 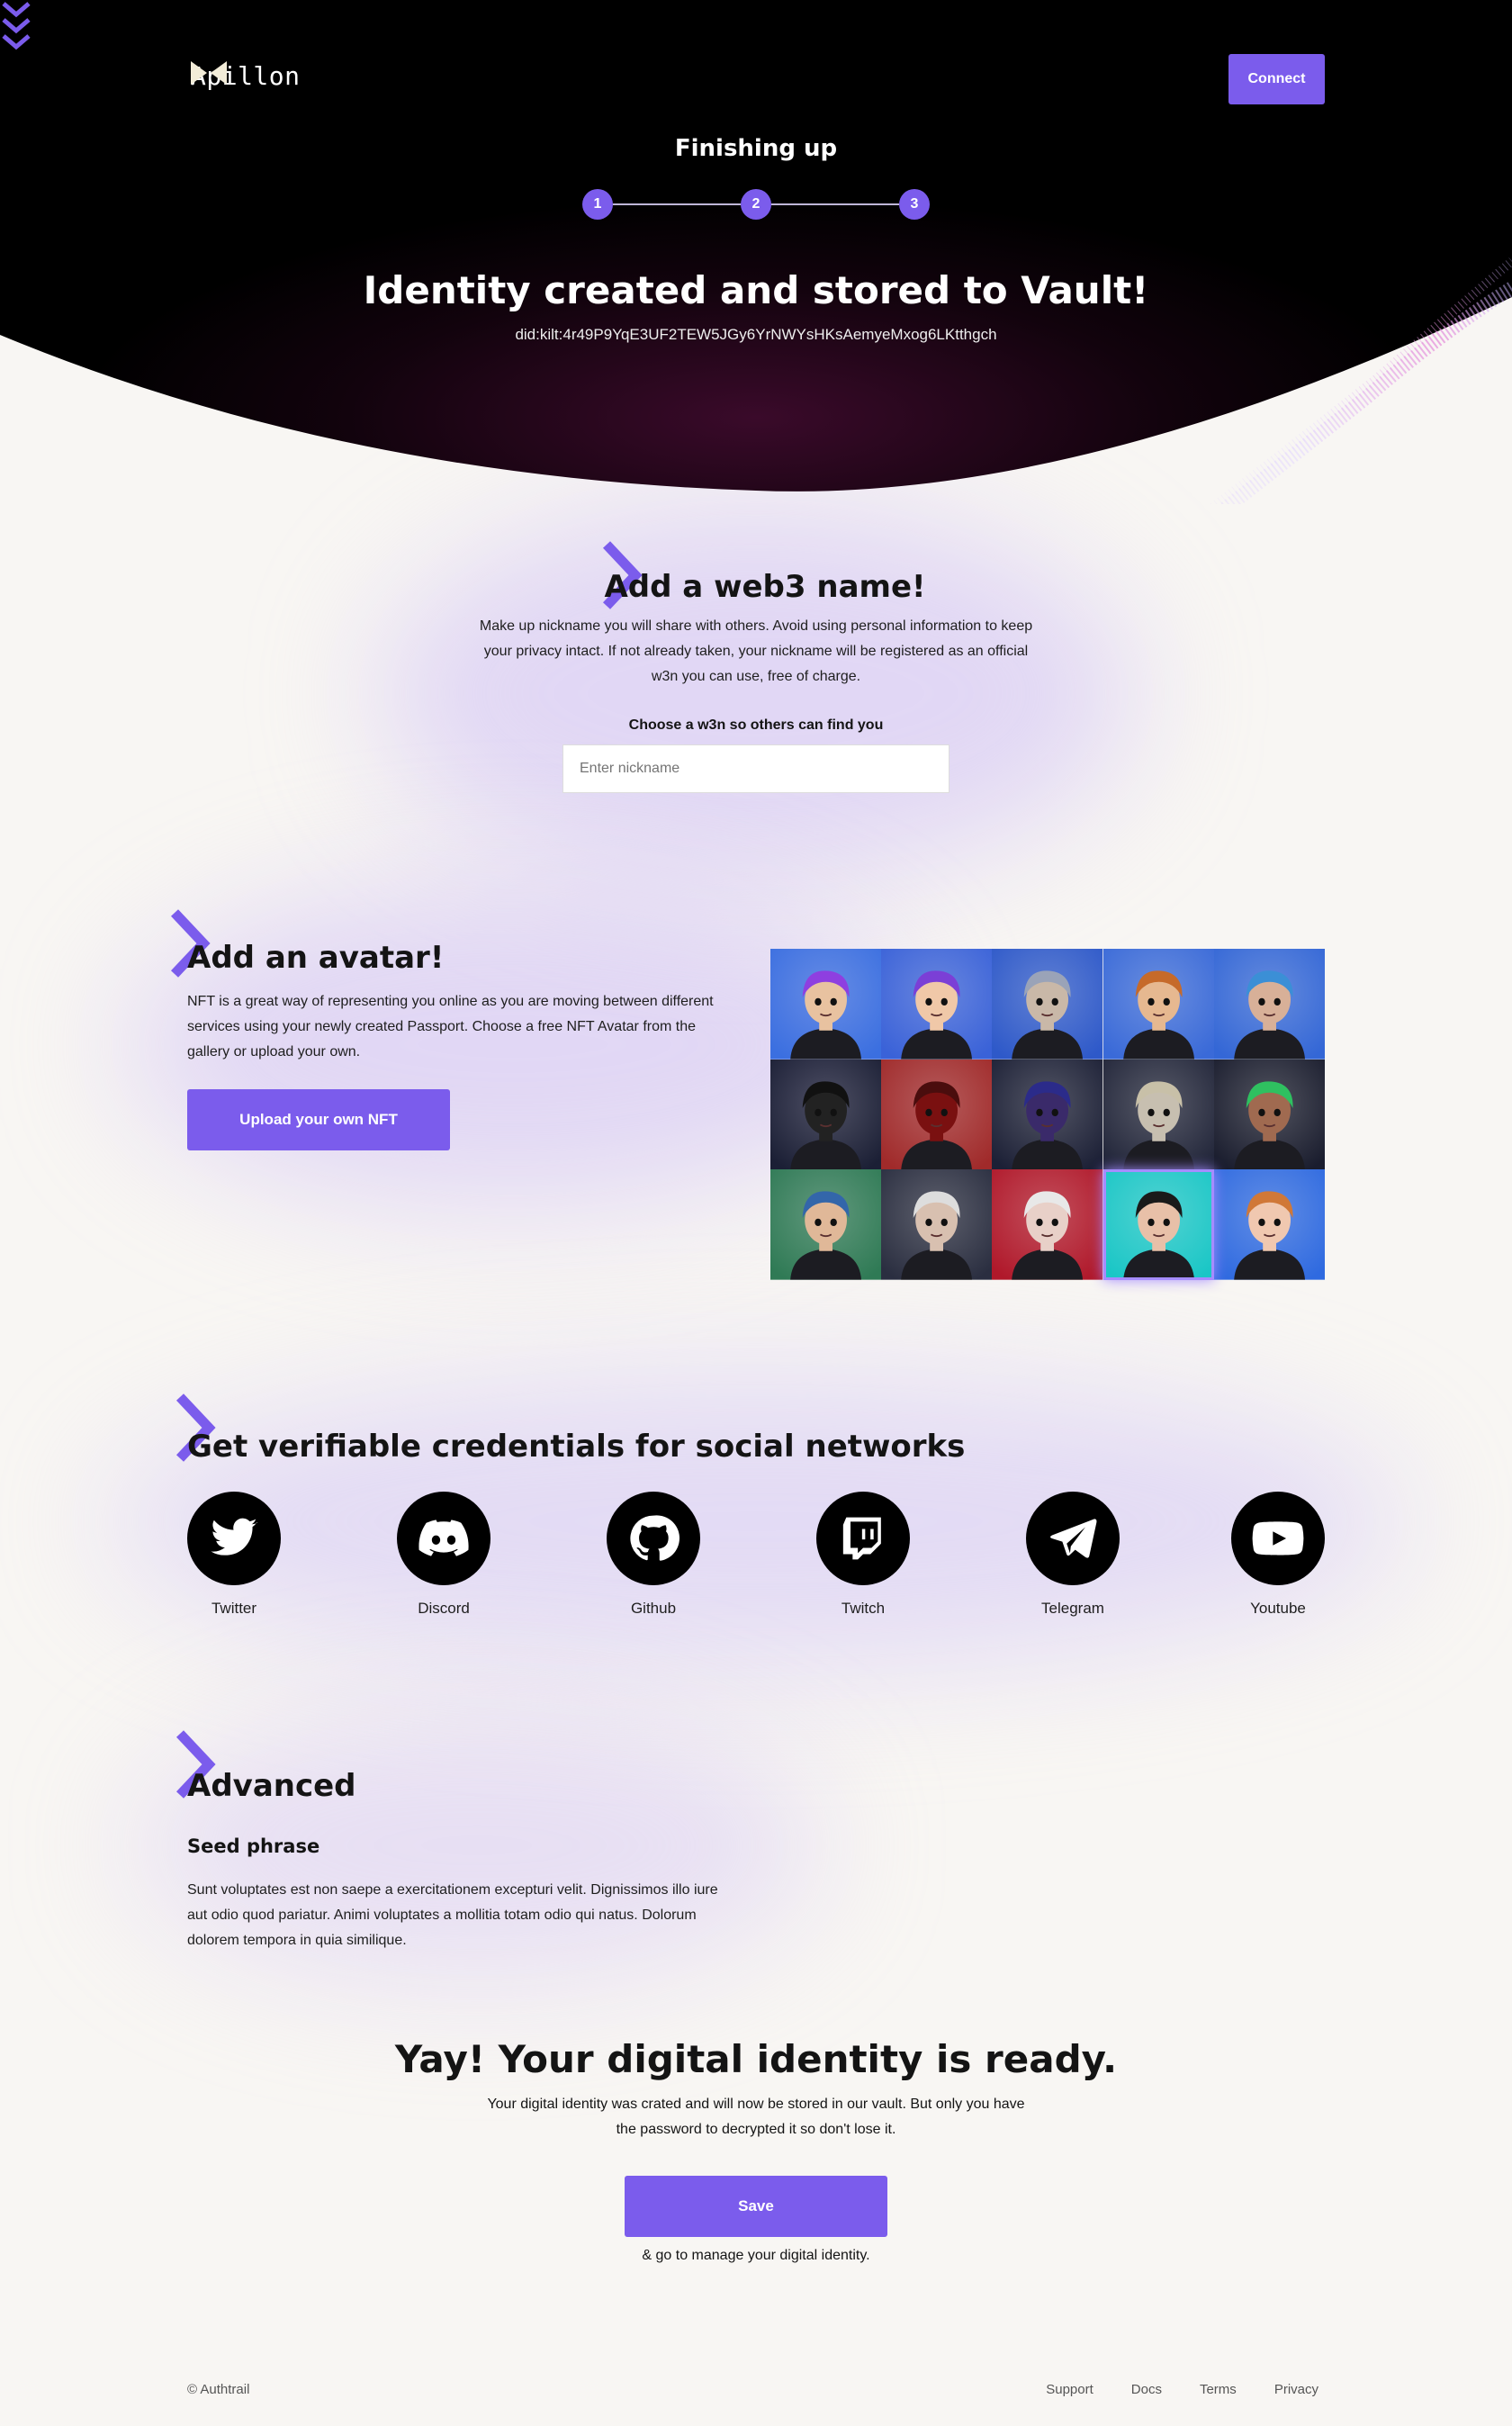 What do you see at coordinates (219, 2390) in the screenshot?
I see `footer-copyright: © Authtrail` at bounding box center [219, 2390].